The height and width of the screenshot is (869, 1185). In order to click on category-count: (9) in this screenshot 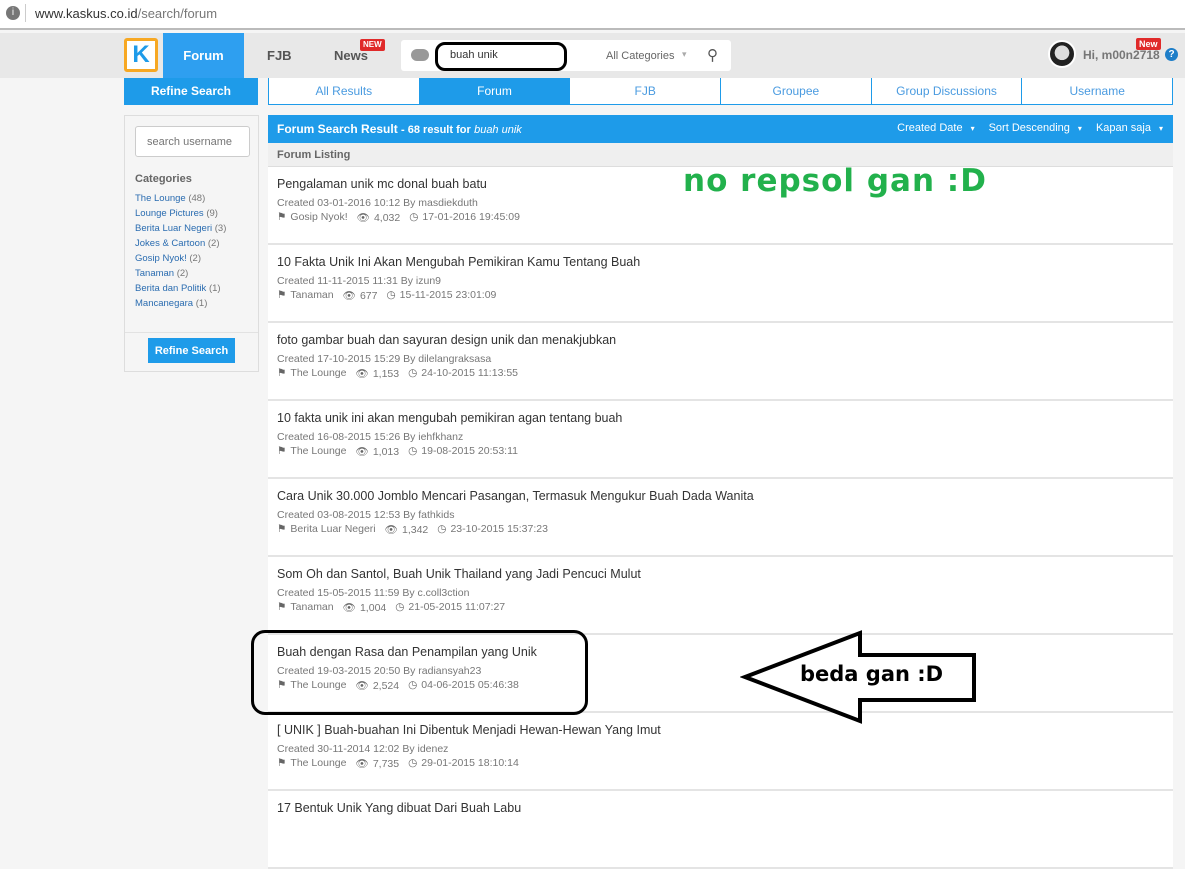, I will do `click(212, 213)`.